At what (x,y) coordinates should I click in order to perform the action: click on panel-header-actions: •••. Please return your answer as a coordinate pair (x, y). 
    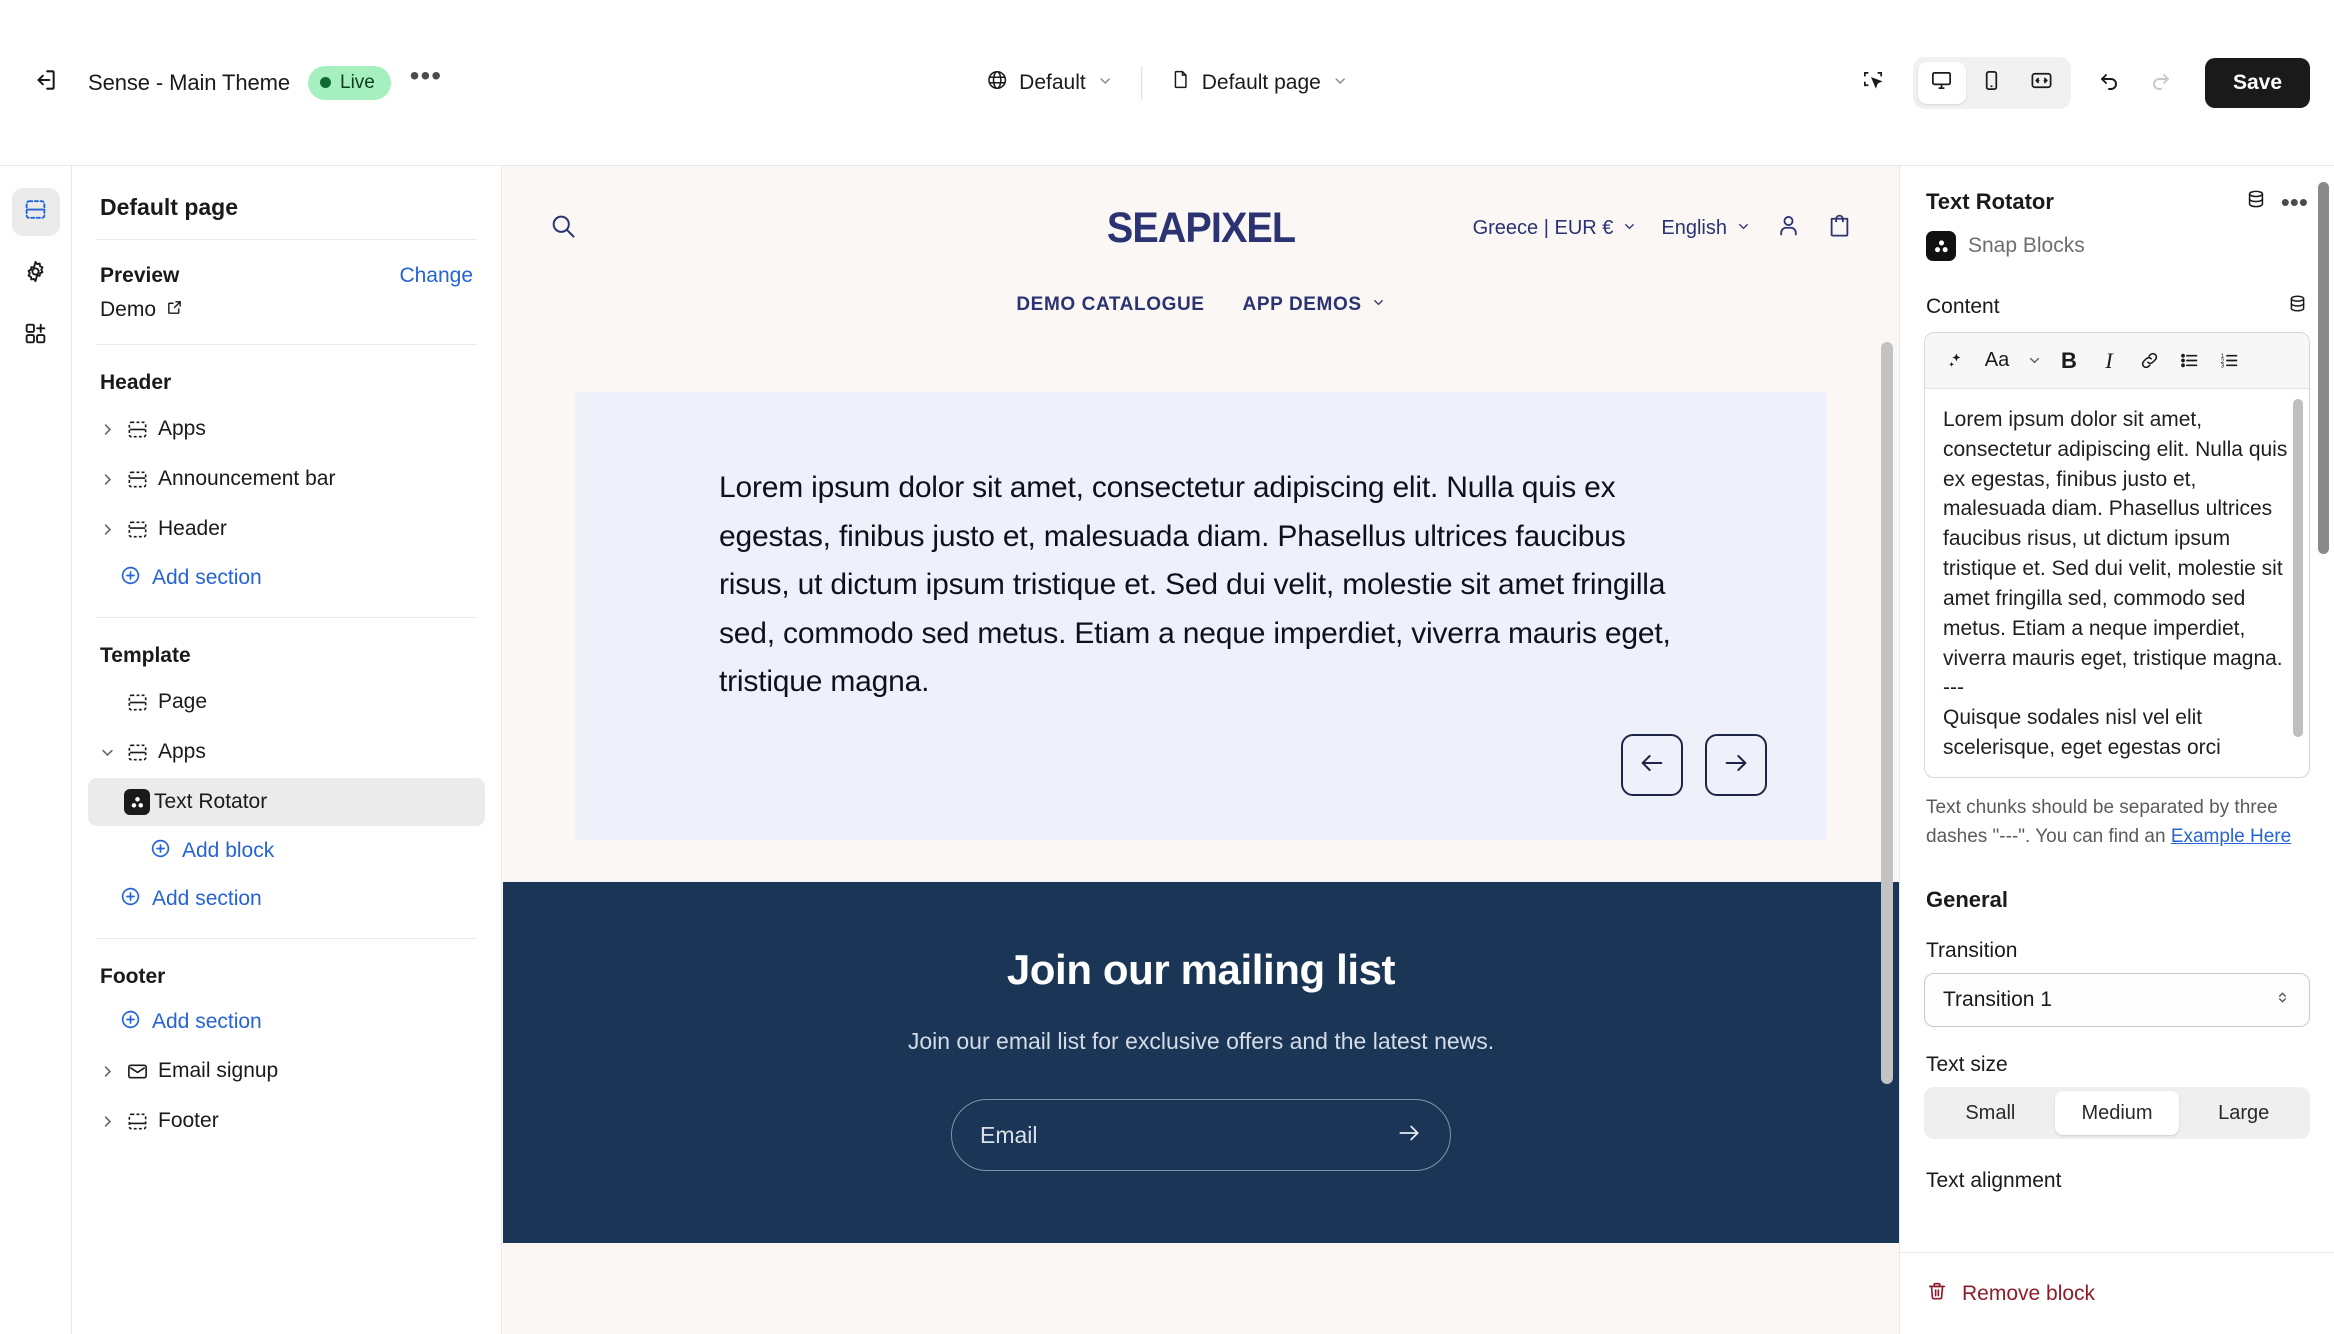
    Looking at the image, I should click on (2276, 201).